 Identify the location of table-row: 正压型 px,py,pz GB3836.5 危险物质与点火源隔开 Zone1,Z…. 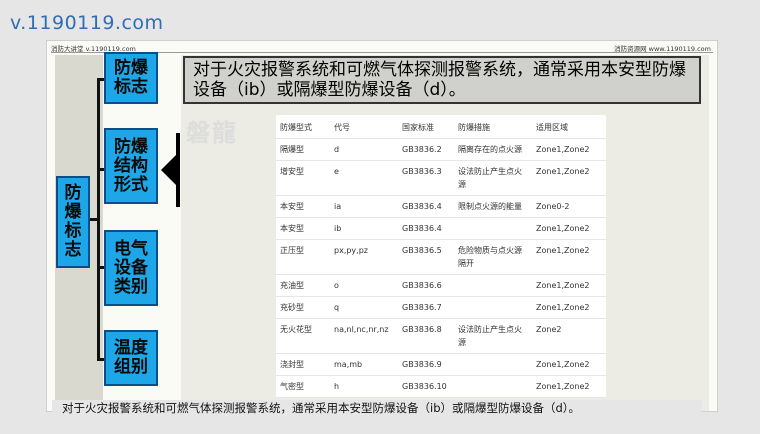
(441, 257).